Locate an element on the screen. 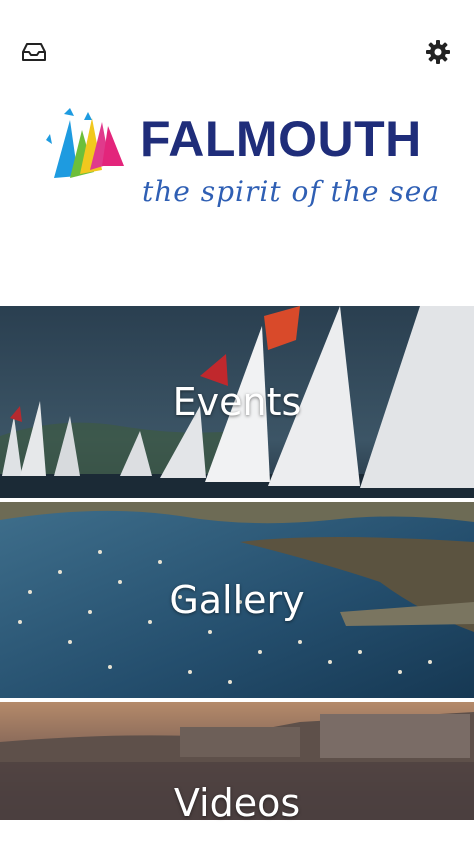  top-bar is located at coordinates (237, 50).